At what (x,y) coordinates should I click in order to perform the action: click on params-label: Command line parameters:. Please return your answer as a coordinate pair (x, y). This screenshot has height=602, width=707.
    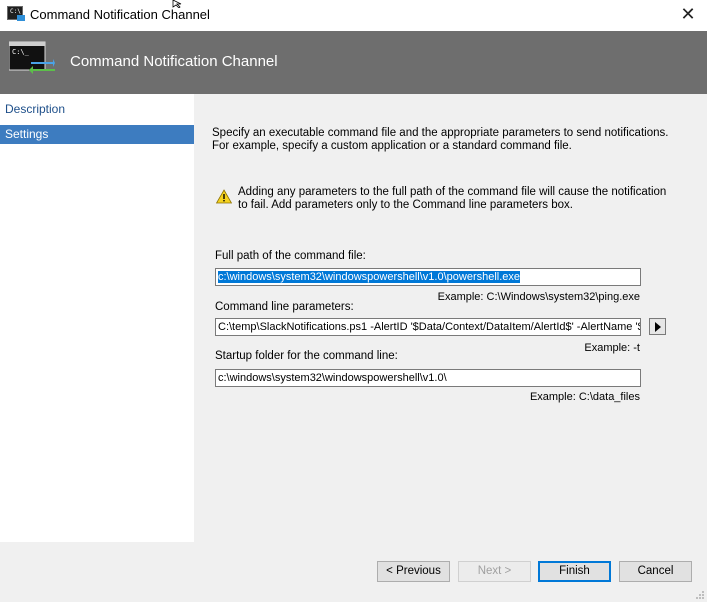
    Looking at the image, I should click on (284, 307).